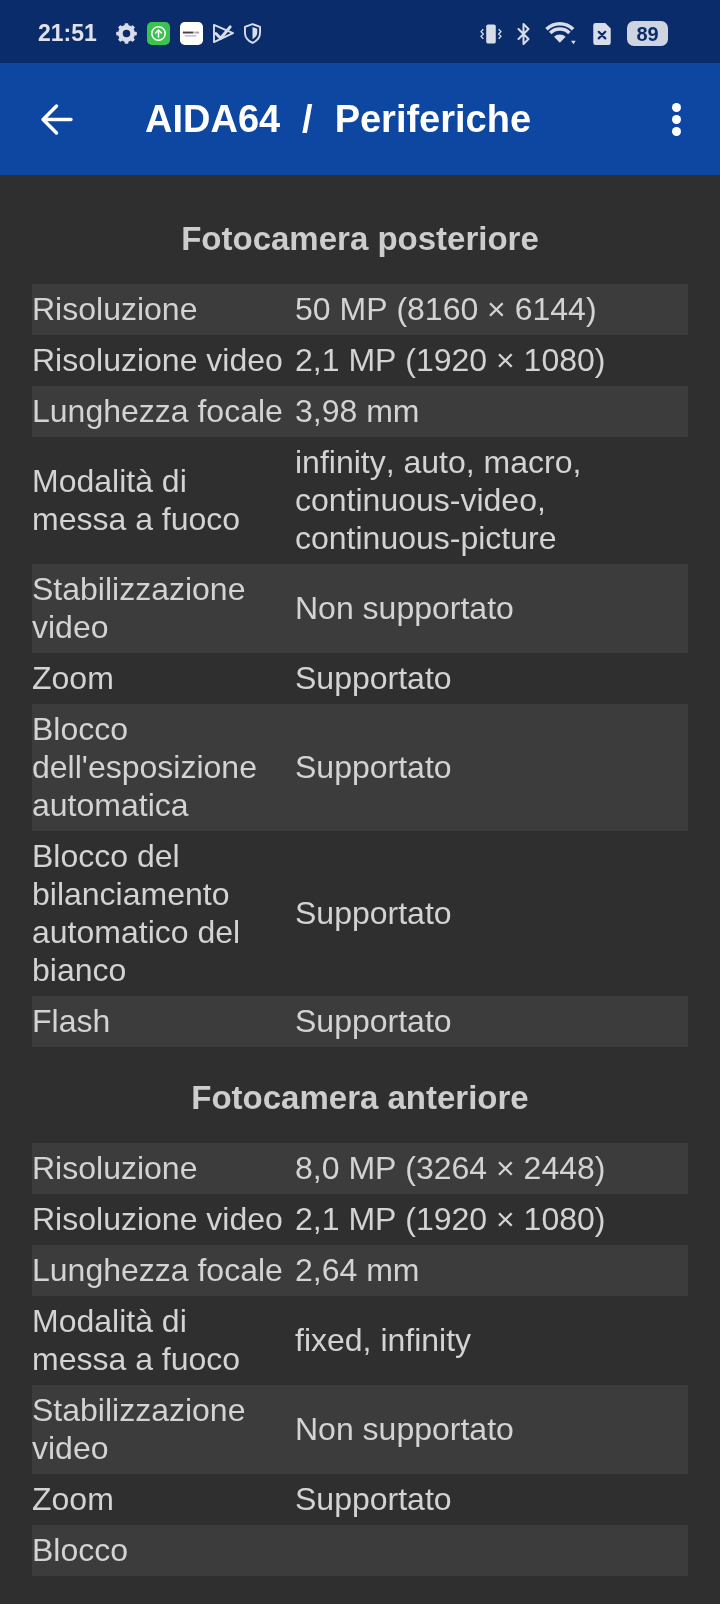 This screenshot has width=720, height=1604. Describe the element at coordinates (450, 1168) in the screenshot. I see `row-value: 8,0 MP (3264 × 2448)` at that location.